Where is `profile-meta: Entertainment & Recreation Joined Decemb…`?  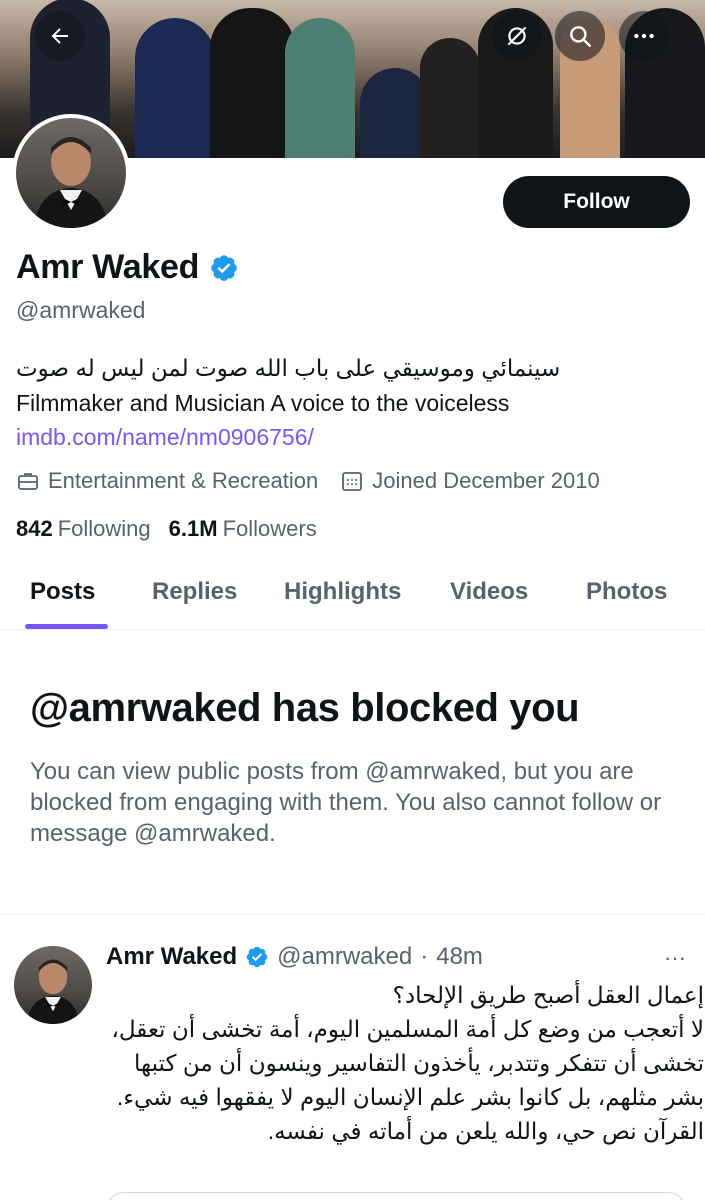 profile-meta: Entertainment & Recreation Joined Decemb… is located at coordinates (319, 481).